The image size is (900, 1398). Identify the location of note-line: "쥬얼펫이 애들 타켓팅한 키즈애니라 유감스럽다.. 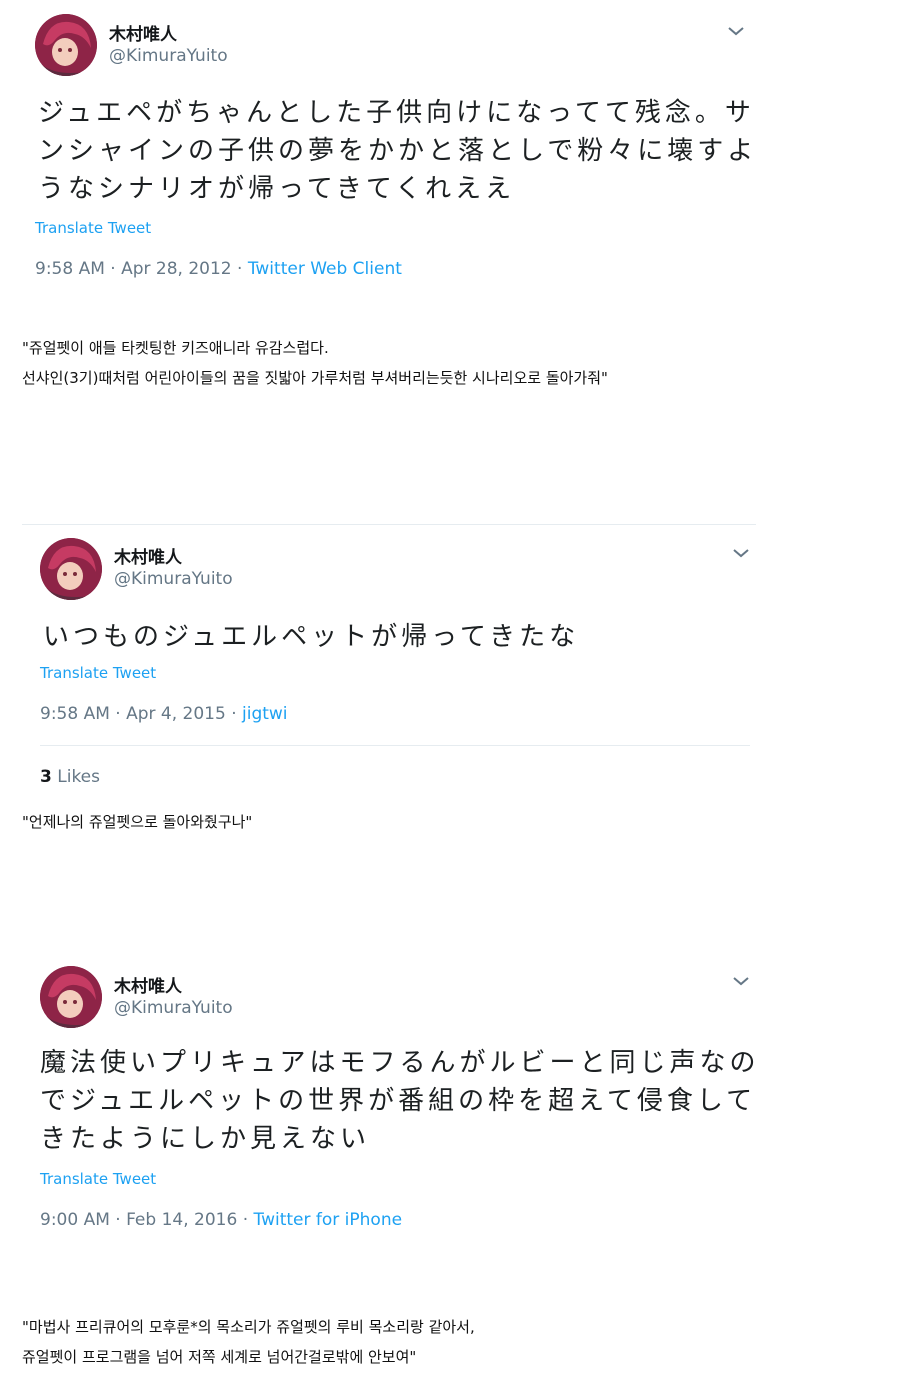
(175, 348).